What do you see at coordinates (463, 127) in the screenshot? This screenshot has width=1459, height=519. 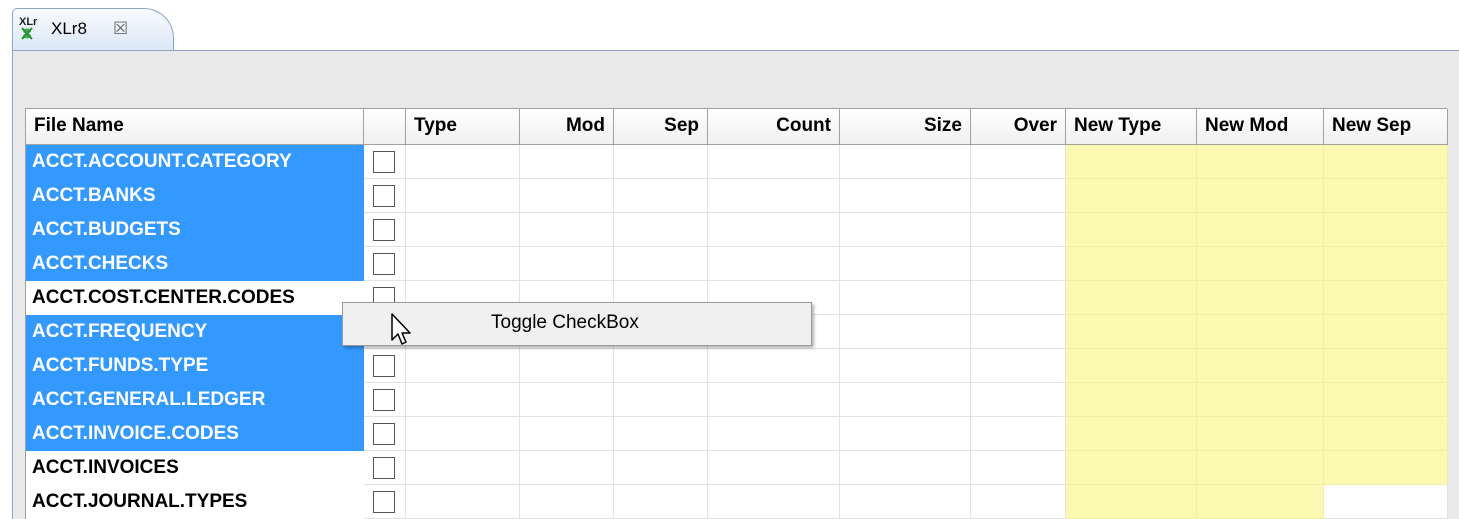 I see `column-header-type: Type` at bounding box center [463, 127].